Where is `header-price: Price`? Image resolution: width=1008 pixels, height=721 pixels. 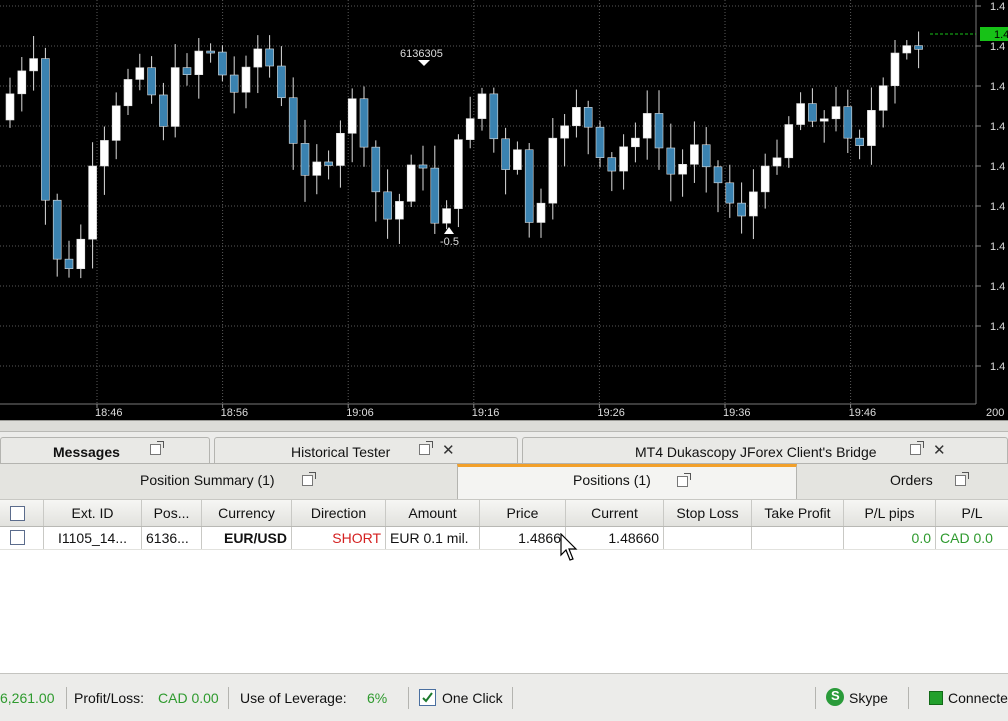 header-price: Price is located at coordinates (523, 513).